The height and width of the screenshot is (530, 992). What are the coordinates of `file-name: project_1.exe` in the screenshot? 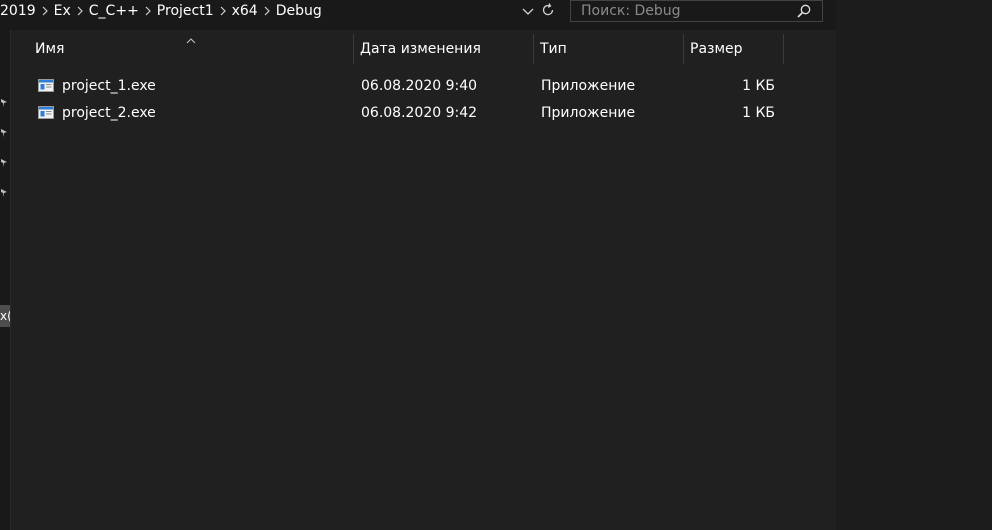 It's located at (109, 86).